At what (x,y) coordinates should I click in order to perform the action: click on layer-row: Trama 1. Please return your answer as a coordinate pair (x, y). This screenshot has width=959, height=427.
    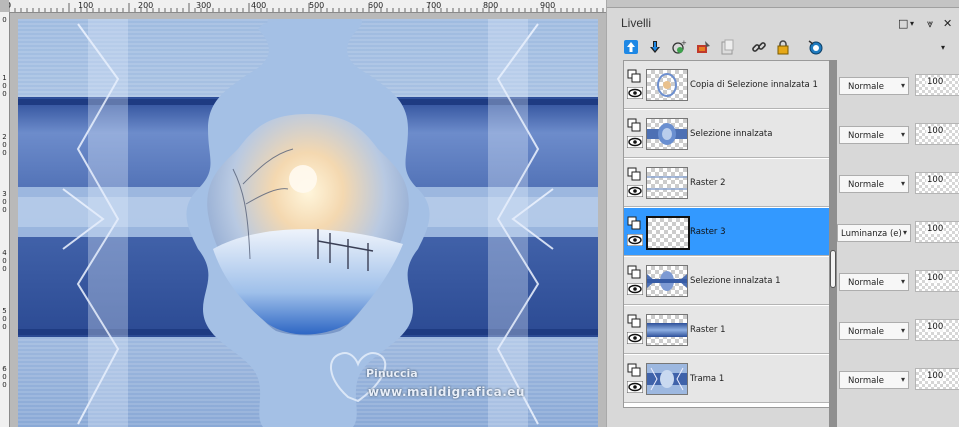
    Looking at the image, I should click on (727, 379).